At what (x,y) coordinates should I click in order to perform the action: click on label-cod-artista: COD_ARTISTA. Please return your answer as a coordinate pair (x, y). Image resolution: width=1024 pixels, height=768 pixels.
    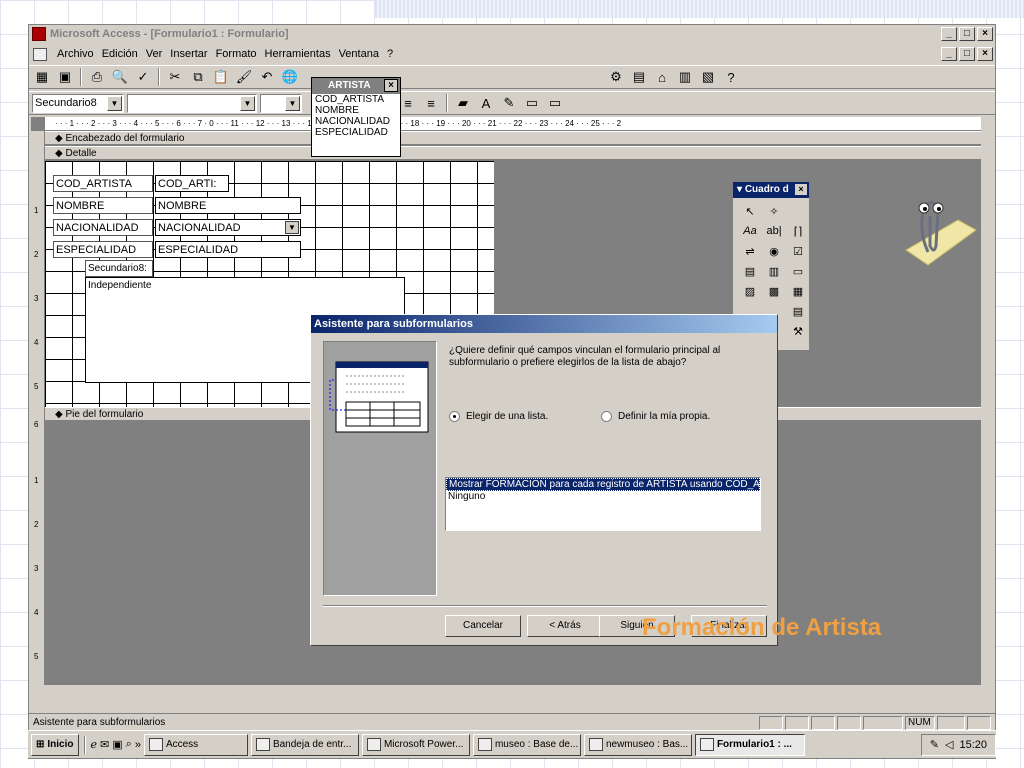
    Looking at the image, I should click on (103, 183).